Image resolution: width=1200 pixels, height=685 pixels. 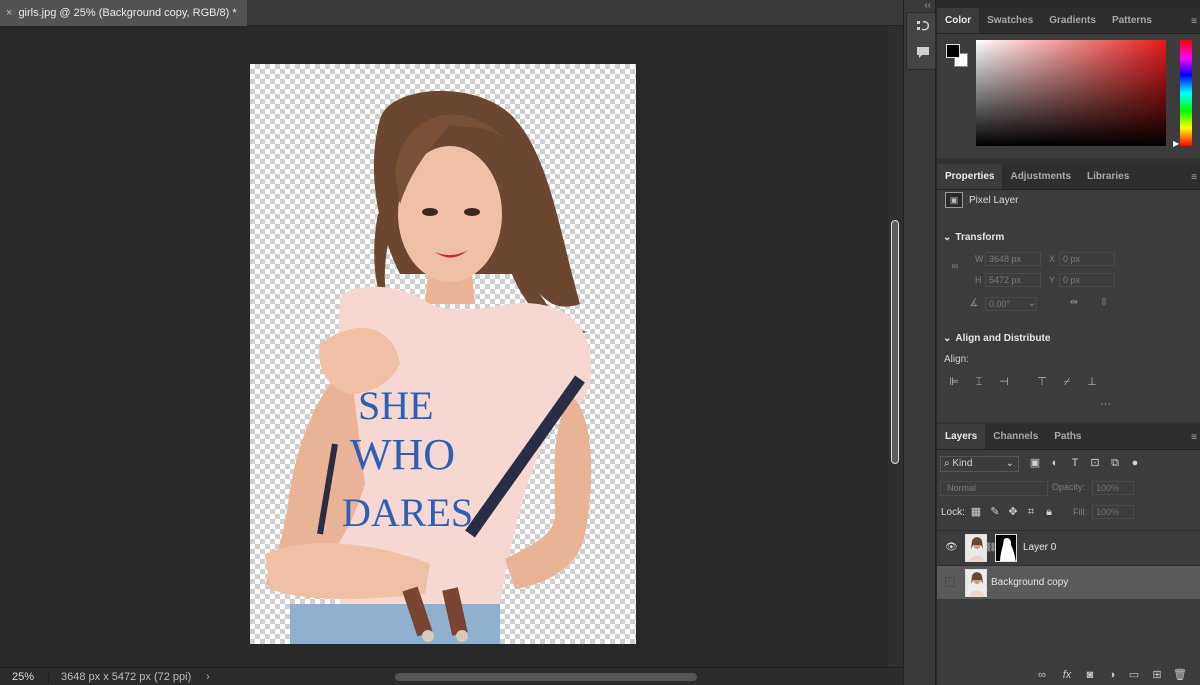 I want to click on tab-libraries: Libraries, so click(x=1108, y=176).